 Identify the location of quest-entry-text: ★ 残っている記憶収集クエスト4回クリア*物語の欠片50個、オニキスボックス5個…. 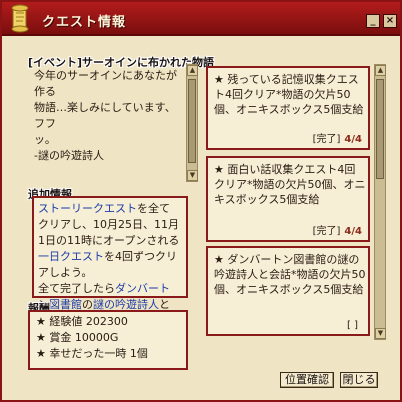
(289, 94).